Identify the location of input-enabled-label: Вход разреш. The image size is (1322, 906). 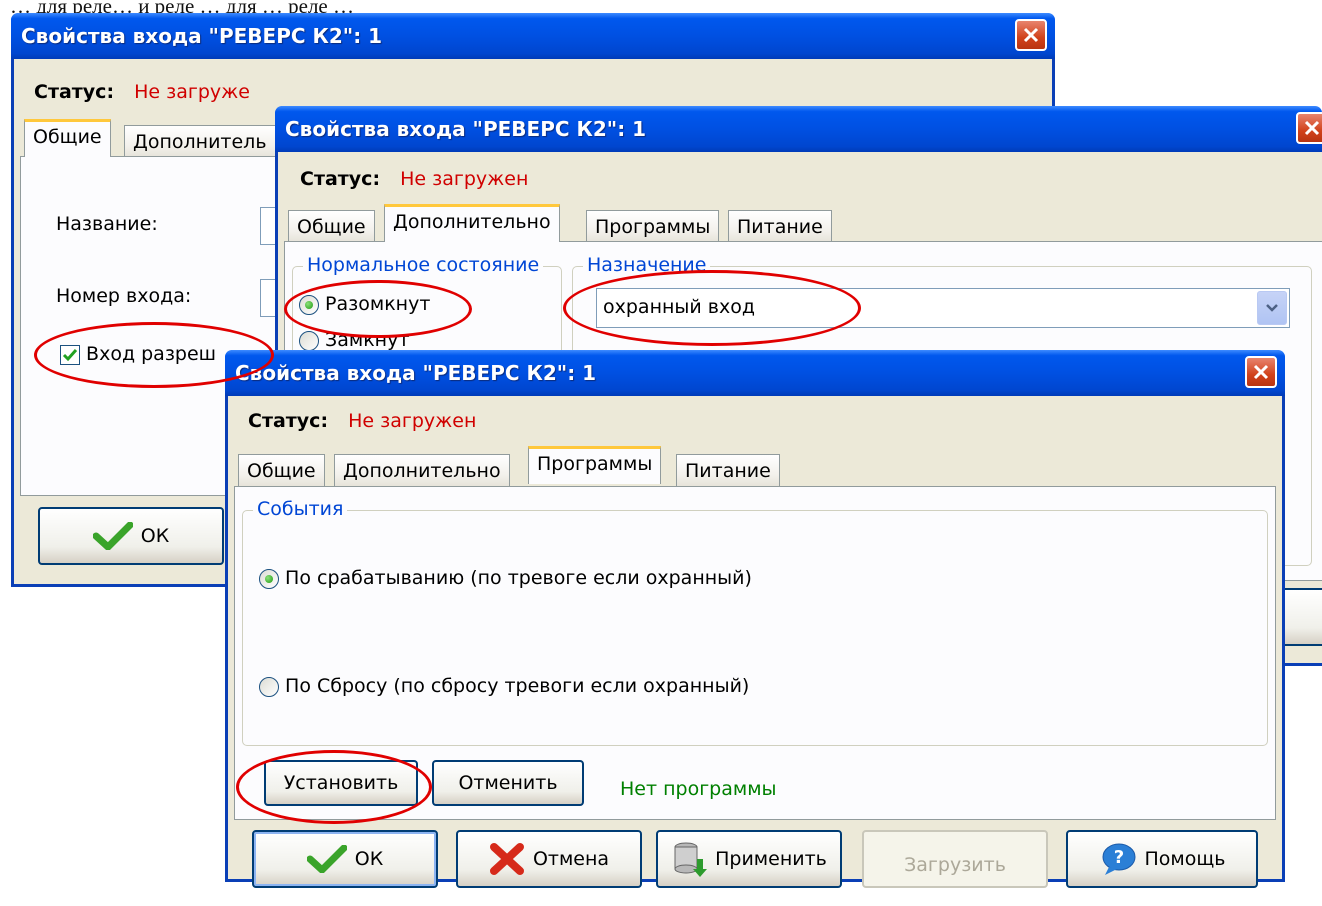
(151, 354).